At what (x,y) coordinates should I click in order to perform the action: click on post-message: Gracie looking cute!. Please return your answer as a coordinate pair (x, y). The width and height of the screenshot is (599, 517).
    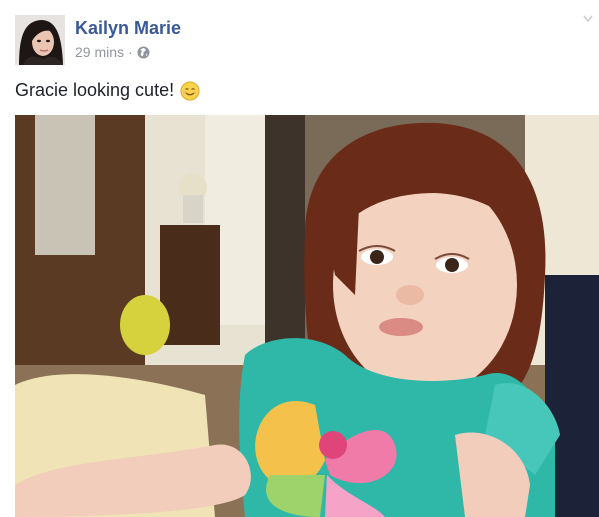
    Looking at the image, I should click on (107, 90).